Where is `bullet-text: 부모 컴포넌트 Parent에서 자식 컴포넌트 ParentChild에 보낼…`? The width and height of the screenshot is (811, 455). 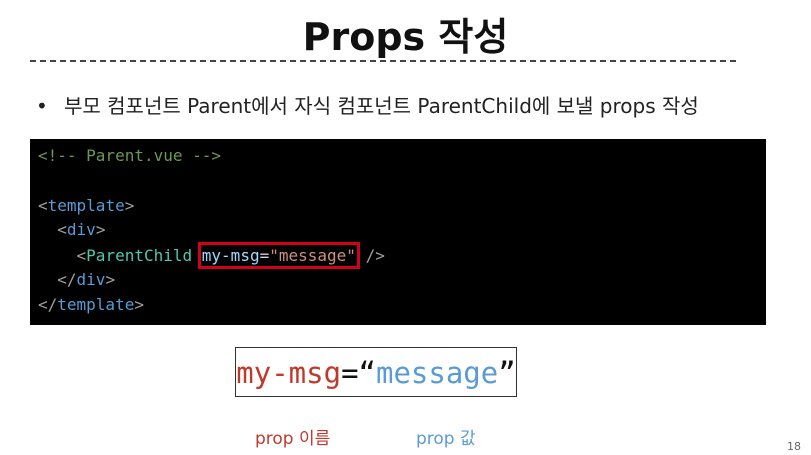 bullet-text: 부모 컴포넌트 Parent에서 자식 컴포넌트 ParentChild에 보낼… is located at coordinates (381, 106).